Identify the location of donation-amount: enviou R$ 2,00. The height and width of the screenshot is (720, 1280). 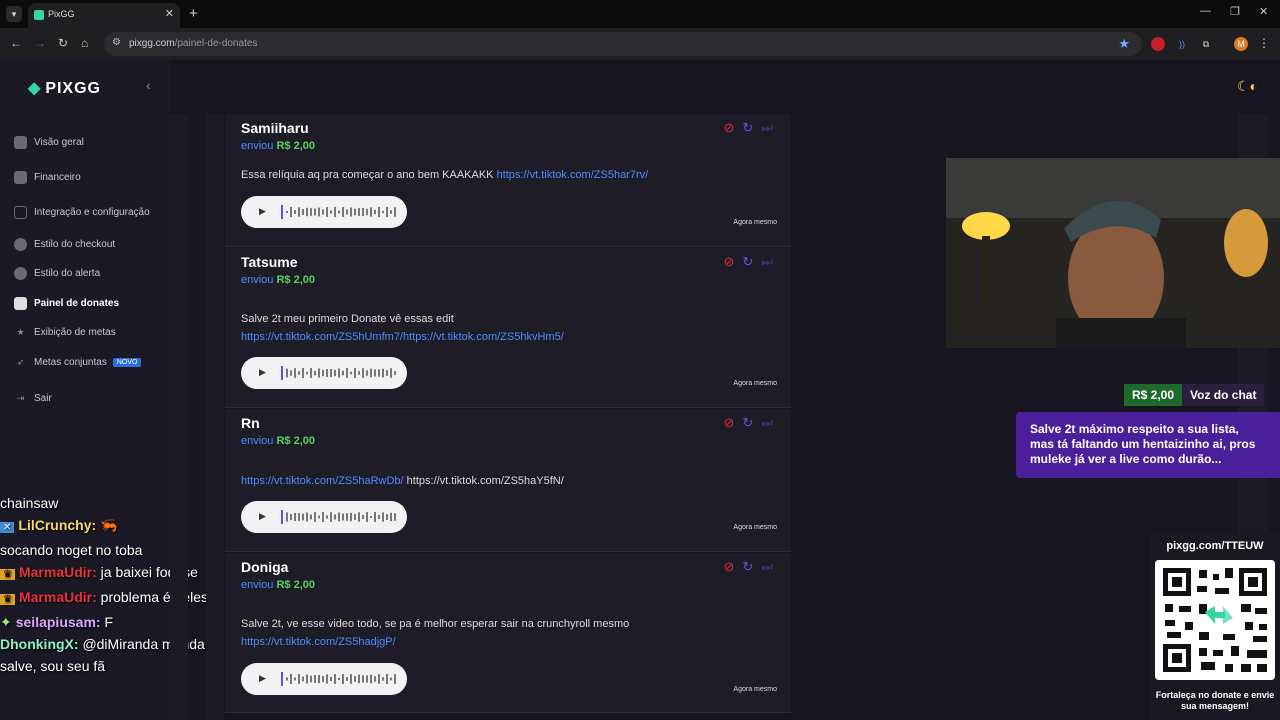
(278, 280).